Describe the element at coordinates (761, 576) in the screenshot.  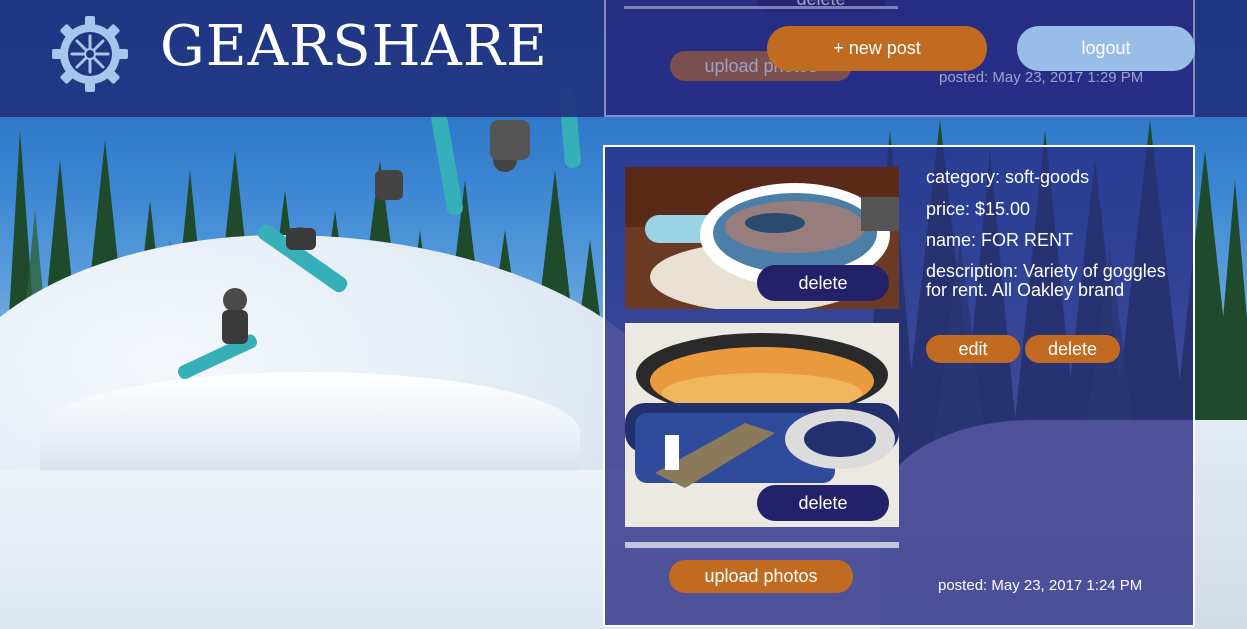
I see `upload-photos-button: upload photos` at that location.